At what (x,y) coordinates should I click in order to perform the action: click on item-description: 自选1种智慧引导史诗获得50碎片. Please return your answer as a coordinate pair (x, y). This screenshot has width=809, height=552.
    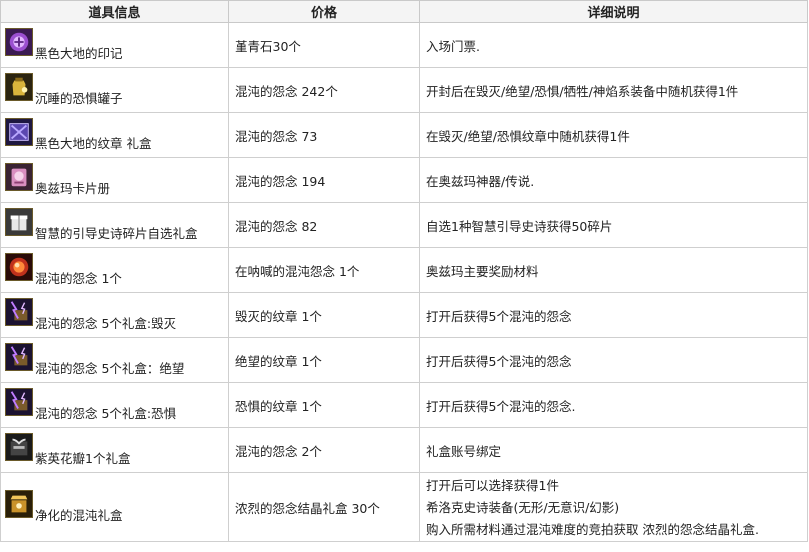
    Looking at the image, I should click on (613, 225).